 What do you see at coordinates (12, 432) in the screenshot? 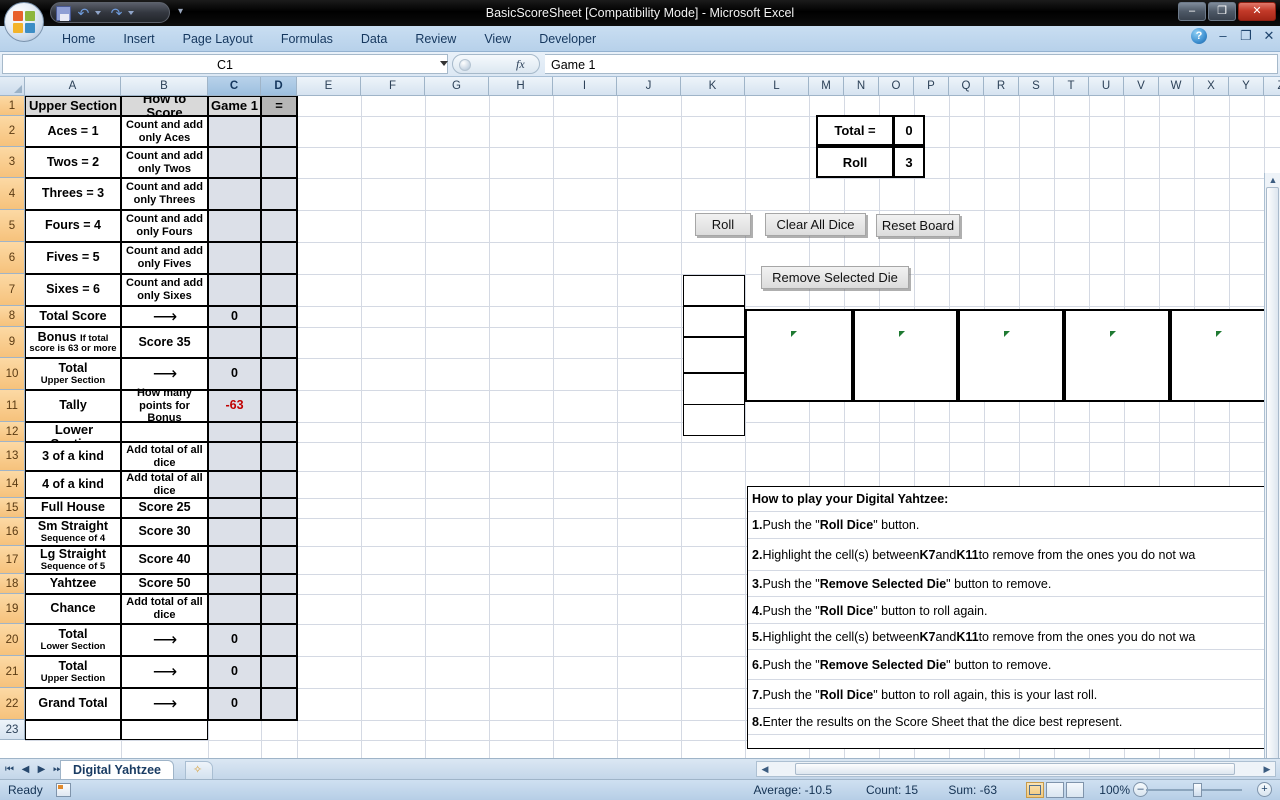
I see `row-header-12: 12` at bounding box center [12, 432].